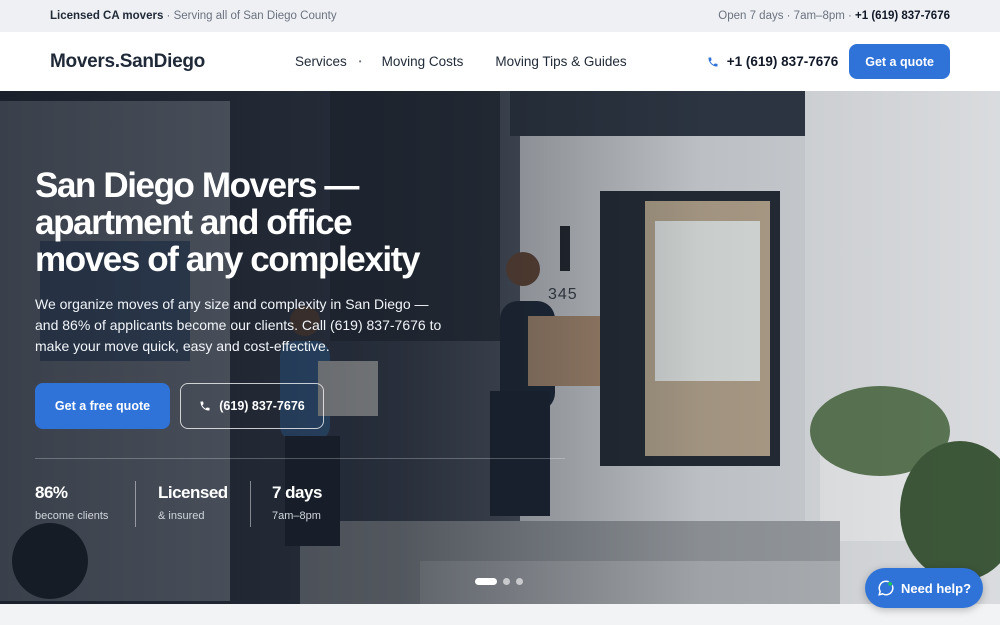  I want to click on get-quote-button: Get a quote, so click(899, 61).